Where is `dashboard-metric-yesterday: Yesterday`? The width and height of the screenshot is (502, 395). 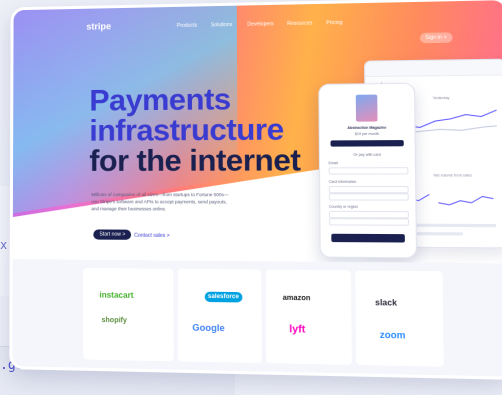
dashboard-metric-yesterday: Yesterday is located at coordinates (441, 98).